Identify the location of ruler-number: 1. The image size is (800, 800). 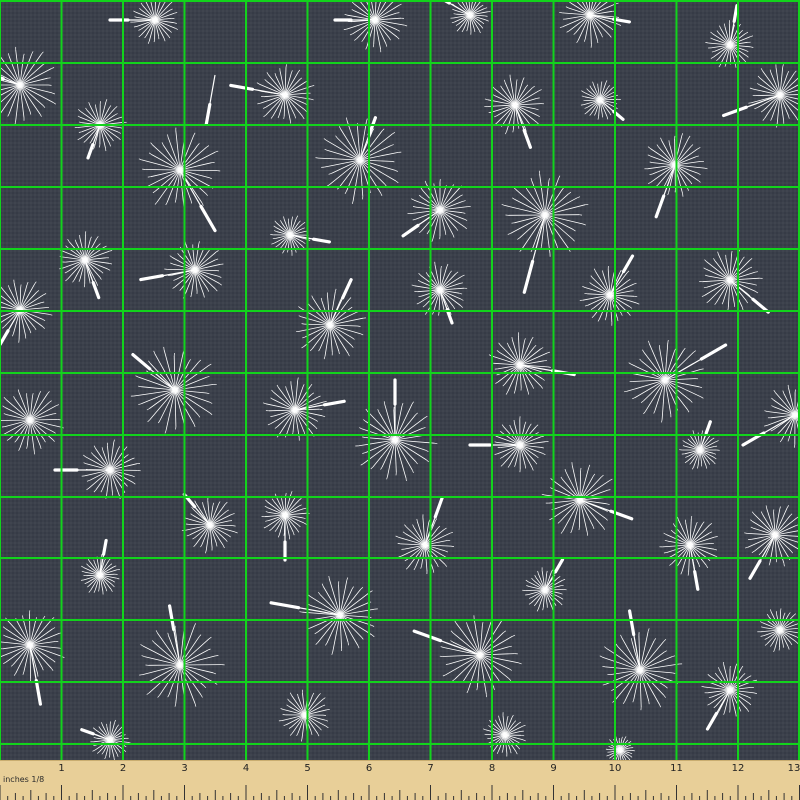
(61, 768).